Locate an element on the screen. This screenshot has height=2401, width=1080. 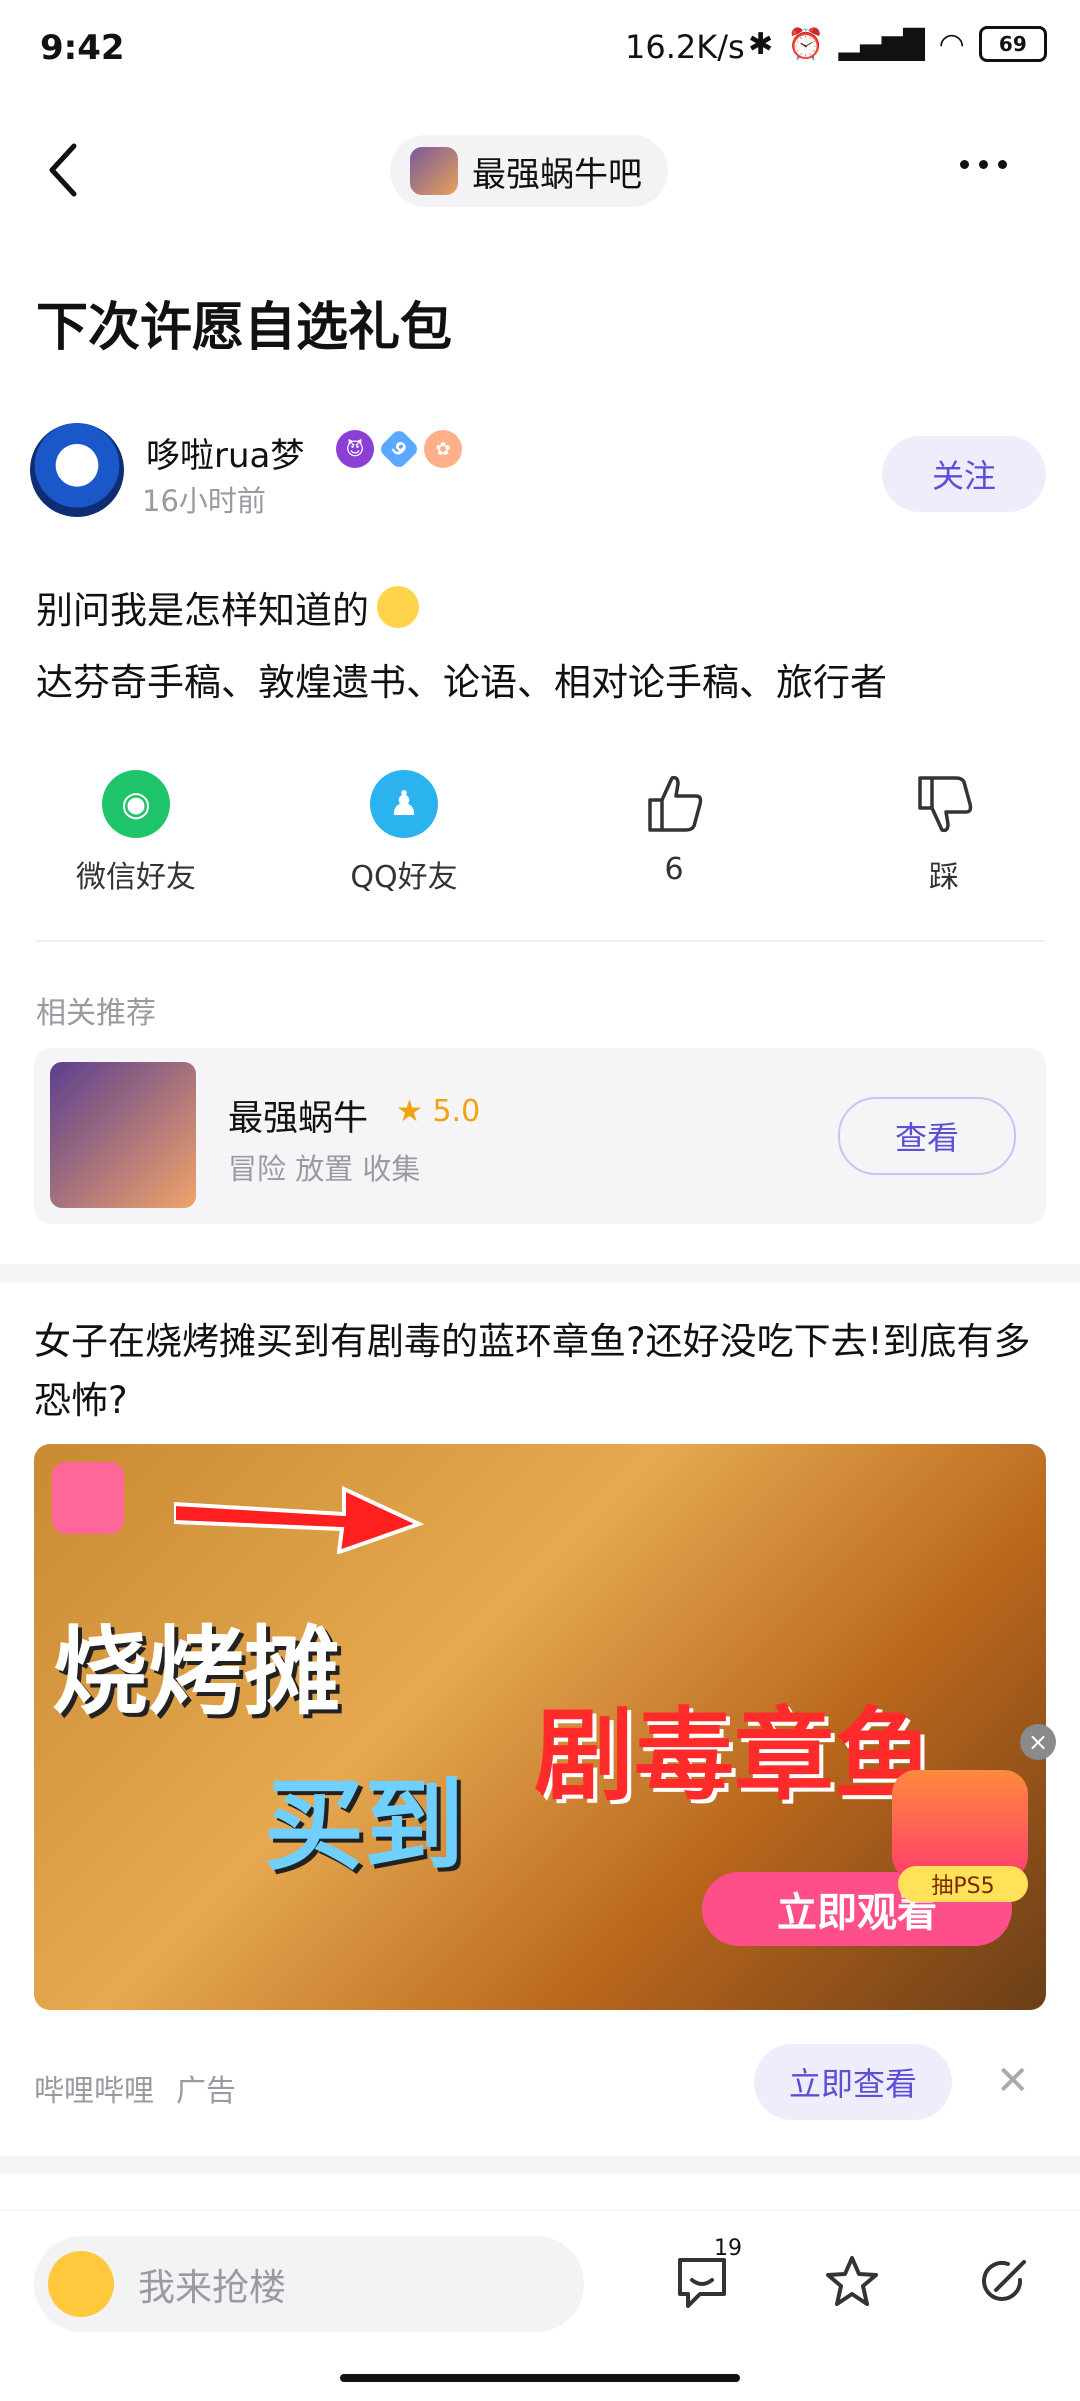
forum-avatar is located at coordinates (434, 171).